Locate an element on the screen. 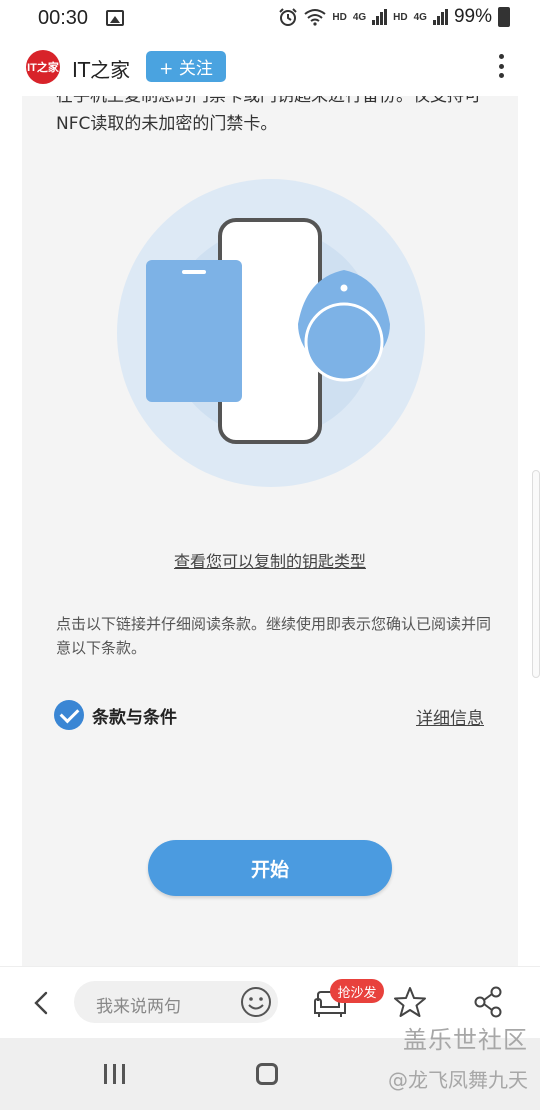  comment-input: 我来说两句 is located at coordinates (176, 1002).